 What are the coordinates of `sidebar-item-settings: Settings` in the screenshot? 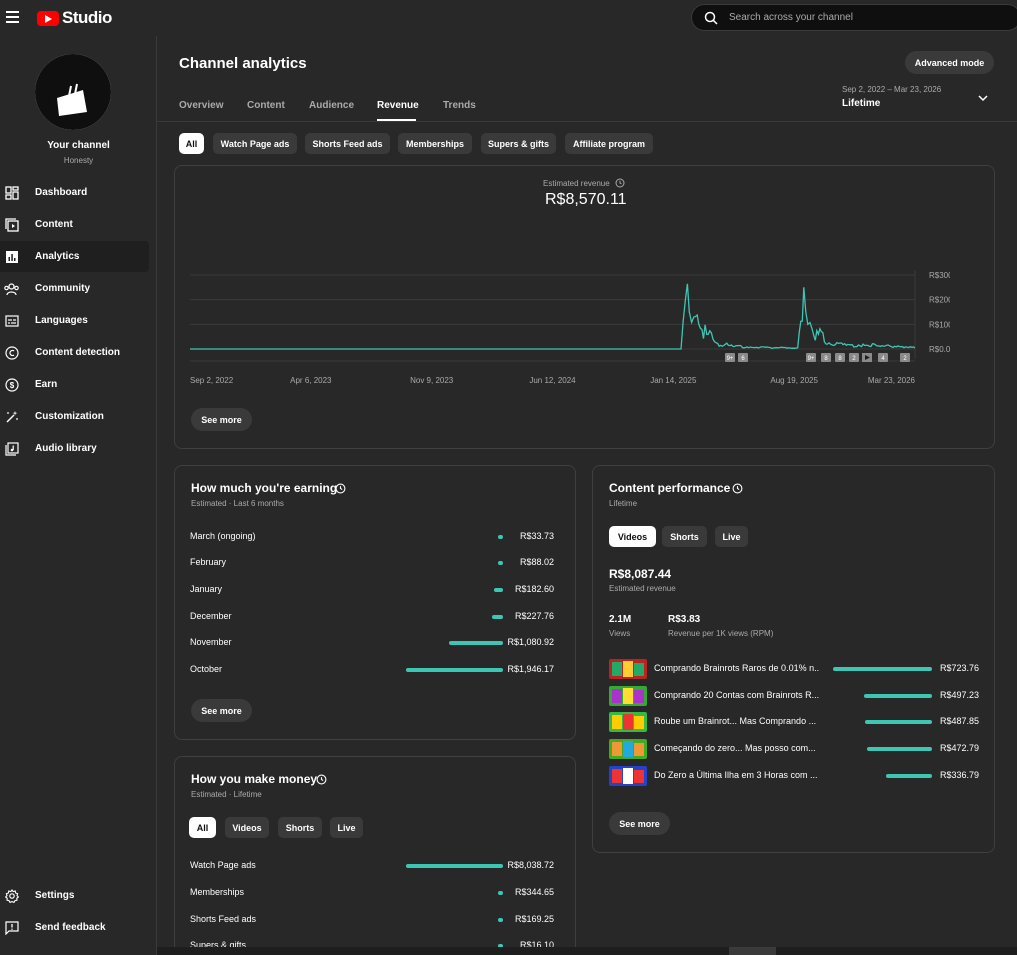 It's located at (74, 895).